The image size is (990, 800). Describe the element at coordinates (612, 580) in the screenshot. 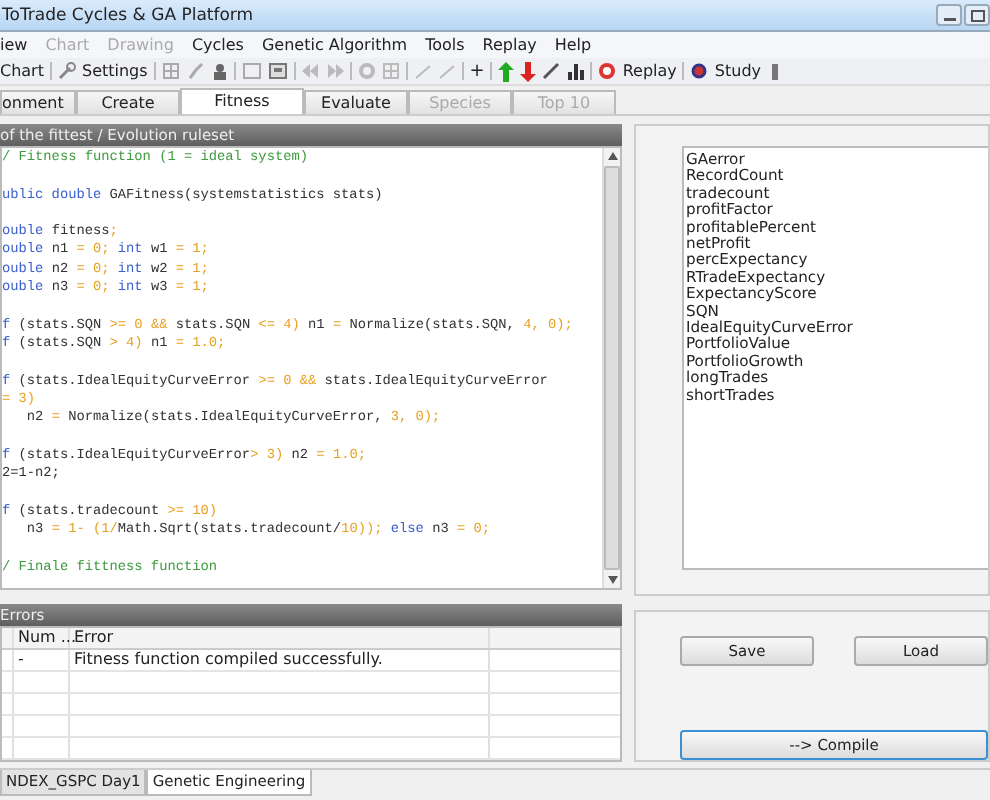

I see `scroll-down-icon` at that location.